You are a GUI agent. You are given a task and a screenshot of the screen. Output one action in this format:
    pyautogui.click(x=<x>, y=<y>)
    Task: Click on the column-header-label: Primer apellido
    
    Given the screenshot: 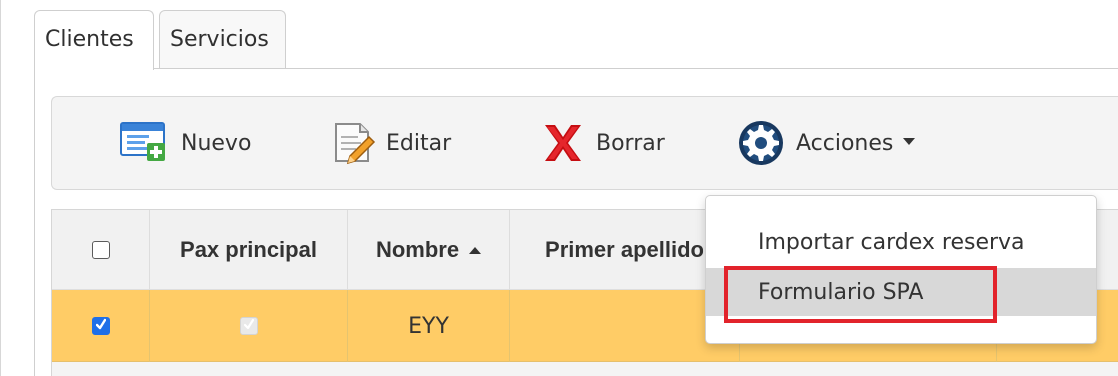 What is the action you would take?
    pyautogui.click(x=624, y=249)
    